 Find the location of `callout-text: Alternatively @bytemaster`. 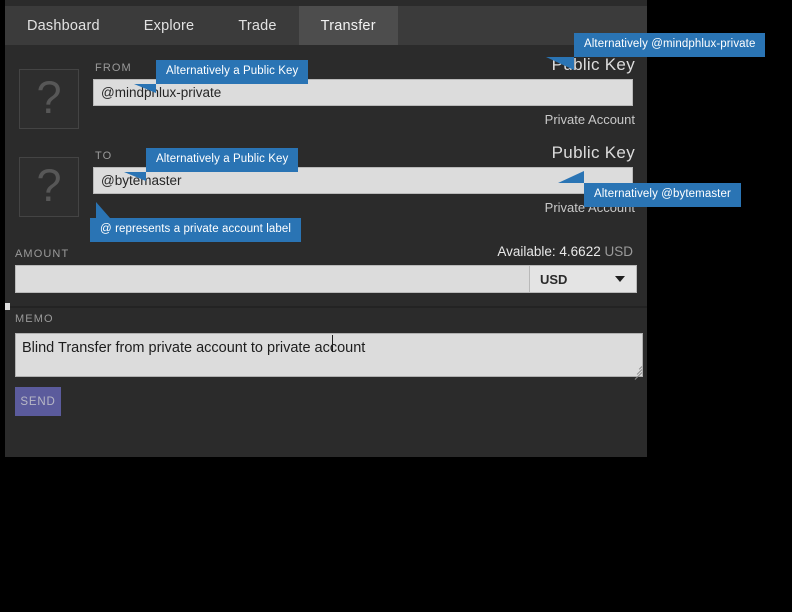

callout-text: Alternatively @bytemaster is located at coordinates (662, 194).